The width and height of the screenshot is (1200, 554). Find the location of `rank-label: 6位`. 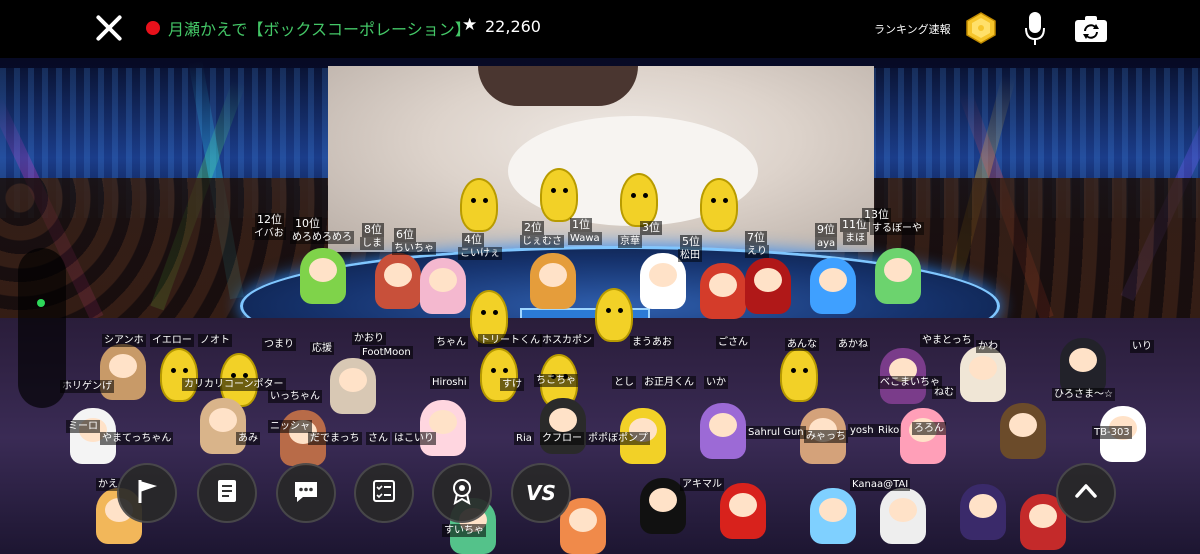

rank-label: 6位 is located at coordinates (405, 235).